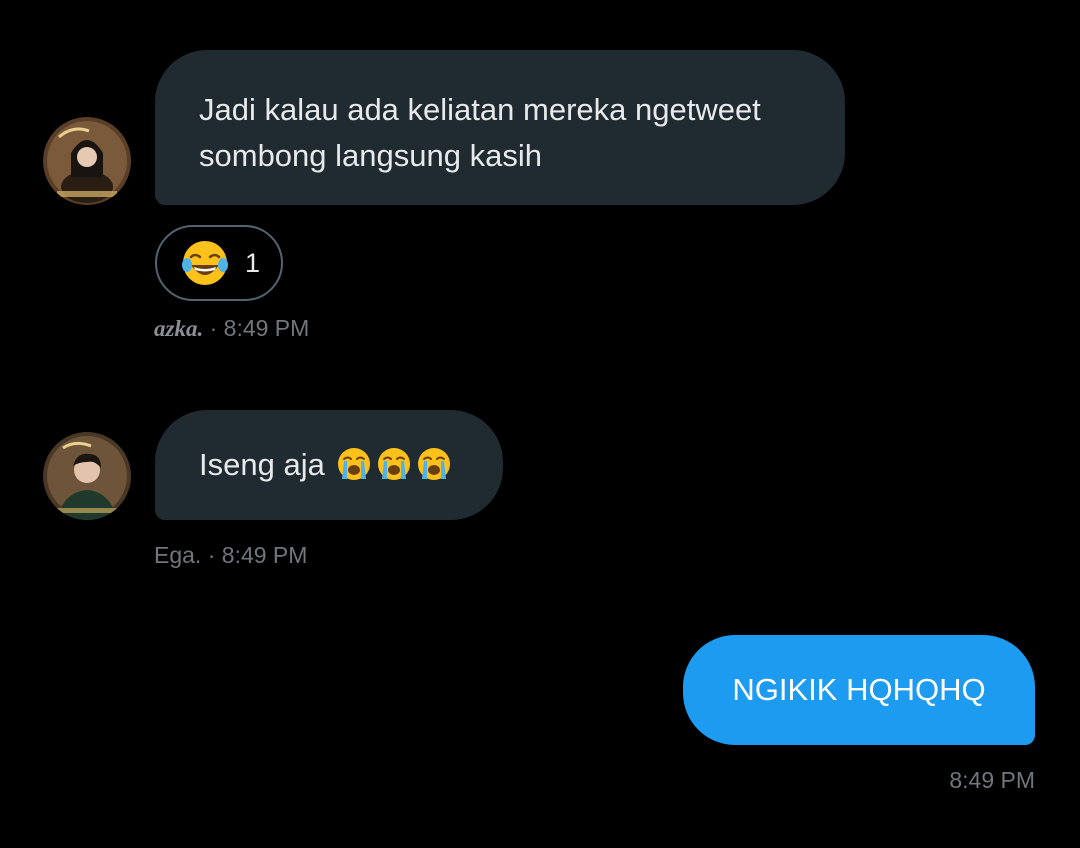  I want to click on sender-name: azka., so click(178, 328).